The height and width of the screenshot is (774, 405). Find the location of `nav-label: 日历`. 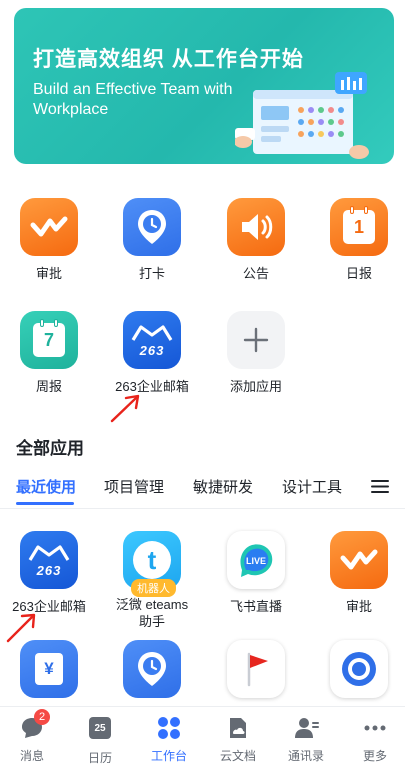

nav-label: 日历 is located at coordinates (99, 758).